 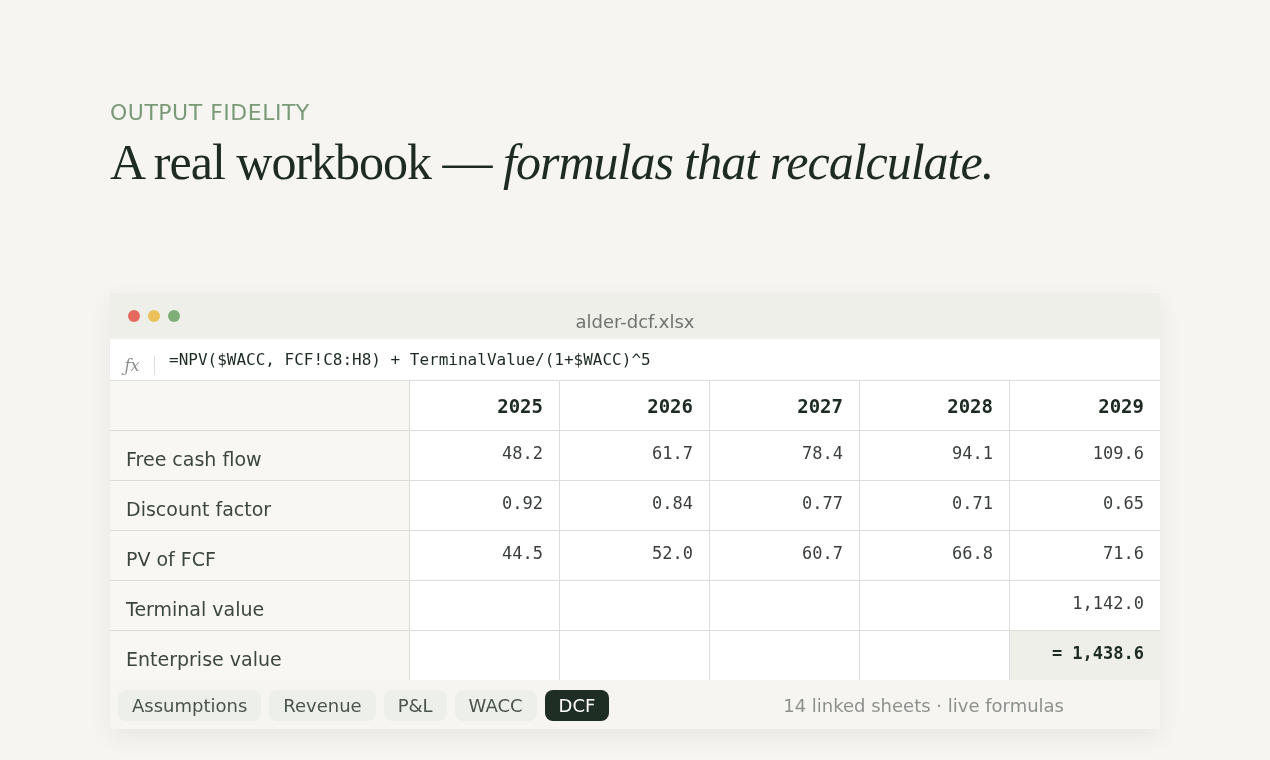 What do you see at coordinates (210, 112) in the screenshot?
I see `eyebrow-label: OUTPUT FIDELITY` at bounding box center [210, 112].